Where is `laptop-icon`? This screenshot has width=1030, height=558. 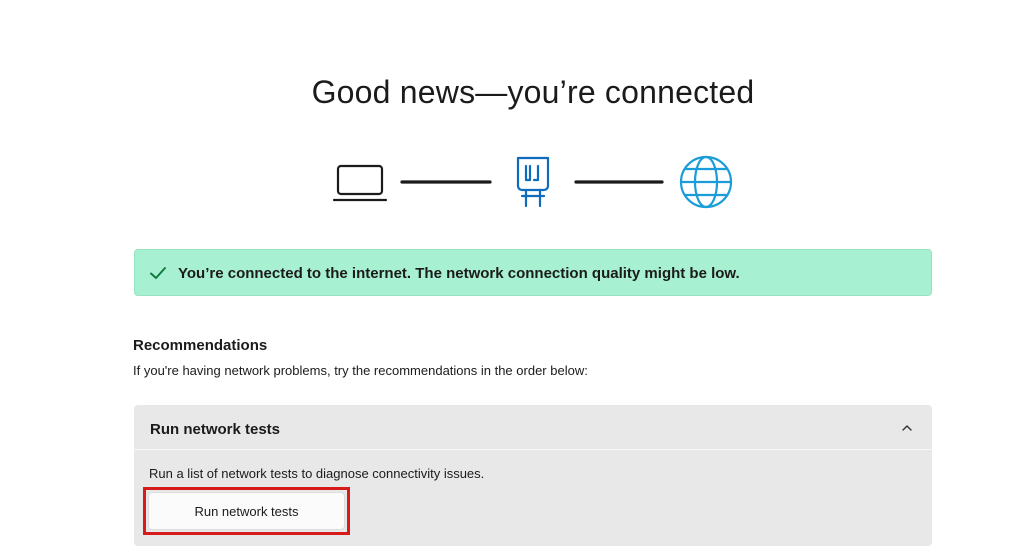
laptop-icon is located at coordinates (360, 183).